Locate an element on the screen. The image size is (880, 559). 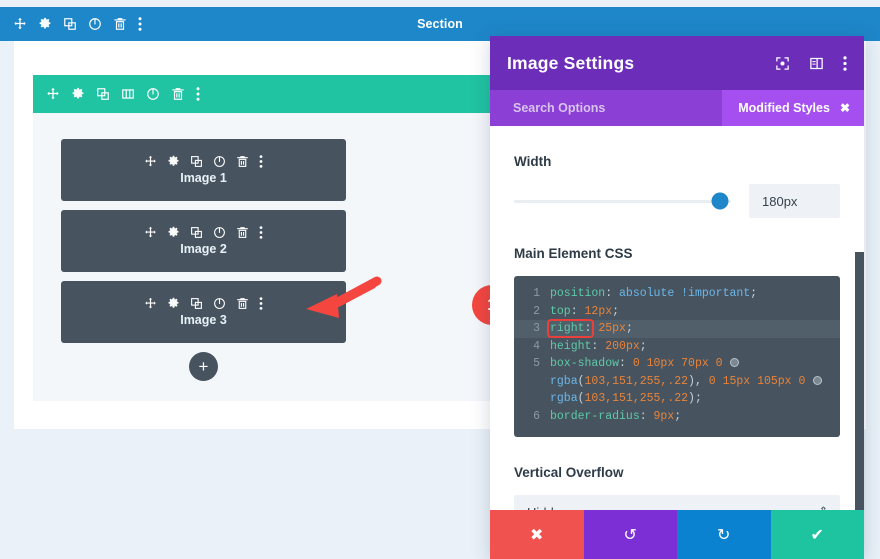
code-line-text: right: 25px; is located at coordinates (687, 328).